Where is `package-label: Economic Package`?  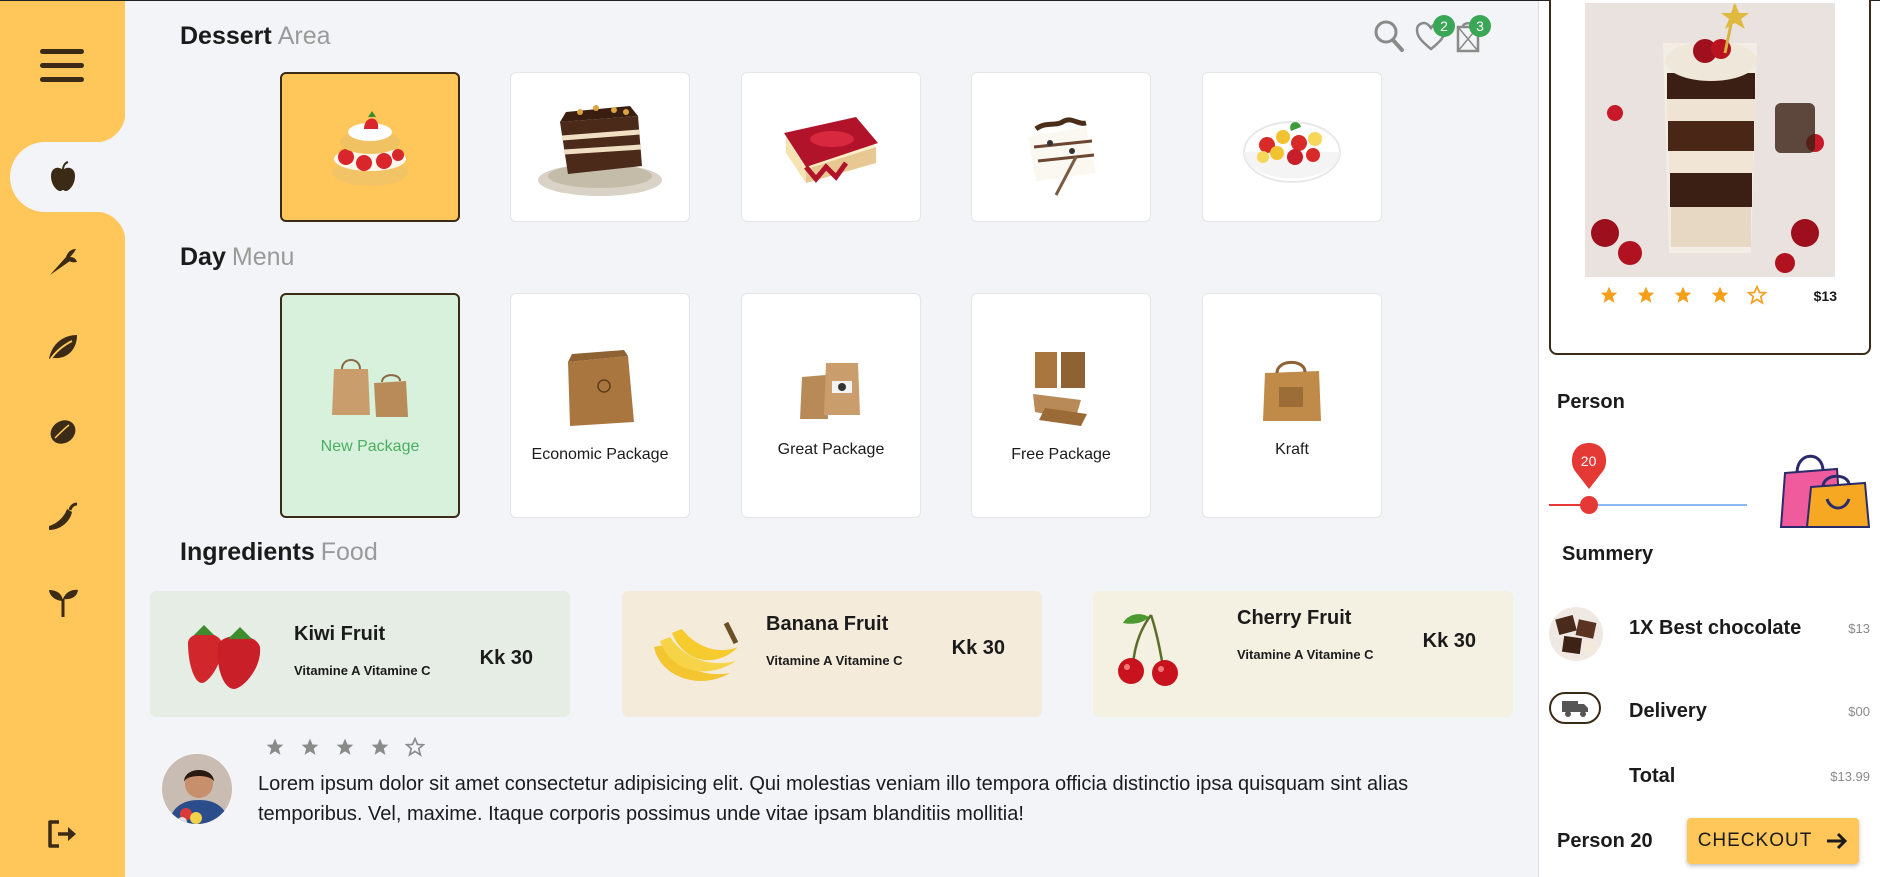 package-label: Economic Package is located at coordinates (600, 454).